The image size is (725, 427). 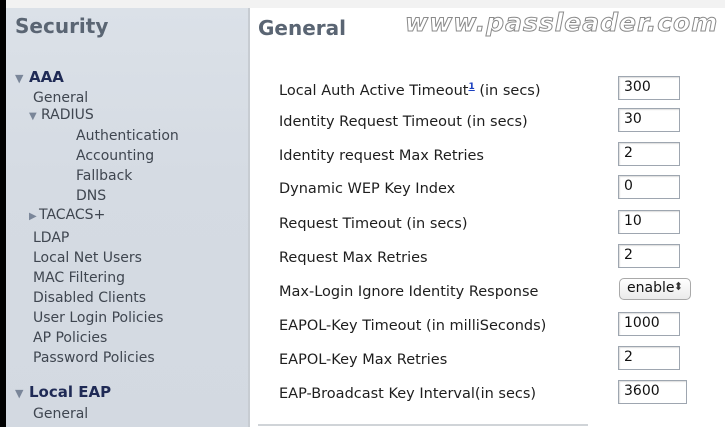 What do you see at coordinates (403, 122) in the screenshot?
I see `label-identity-request-timeout: Identity Request Timeout (in secs)` at bounding box center [403, 122].